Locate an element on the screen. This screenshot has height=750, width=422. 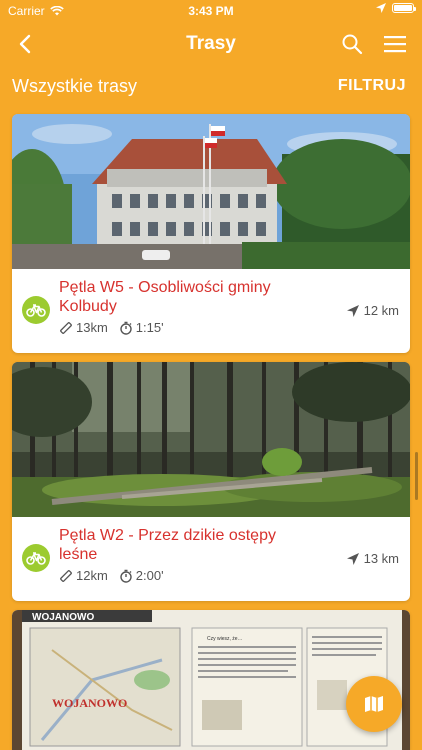
status-time: 3:43 PM is located at coordinates (211, 11).